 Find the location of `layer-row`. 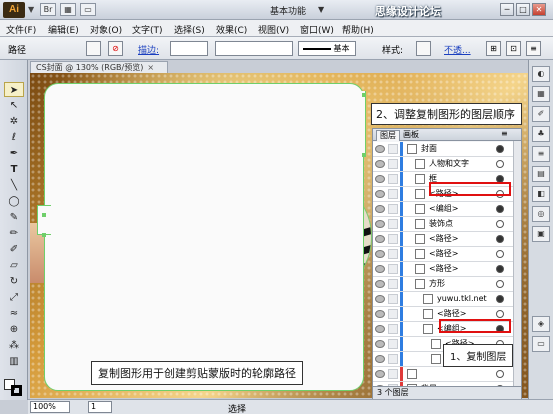

layer-row is located at coordinates (447, 374).